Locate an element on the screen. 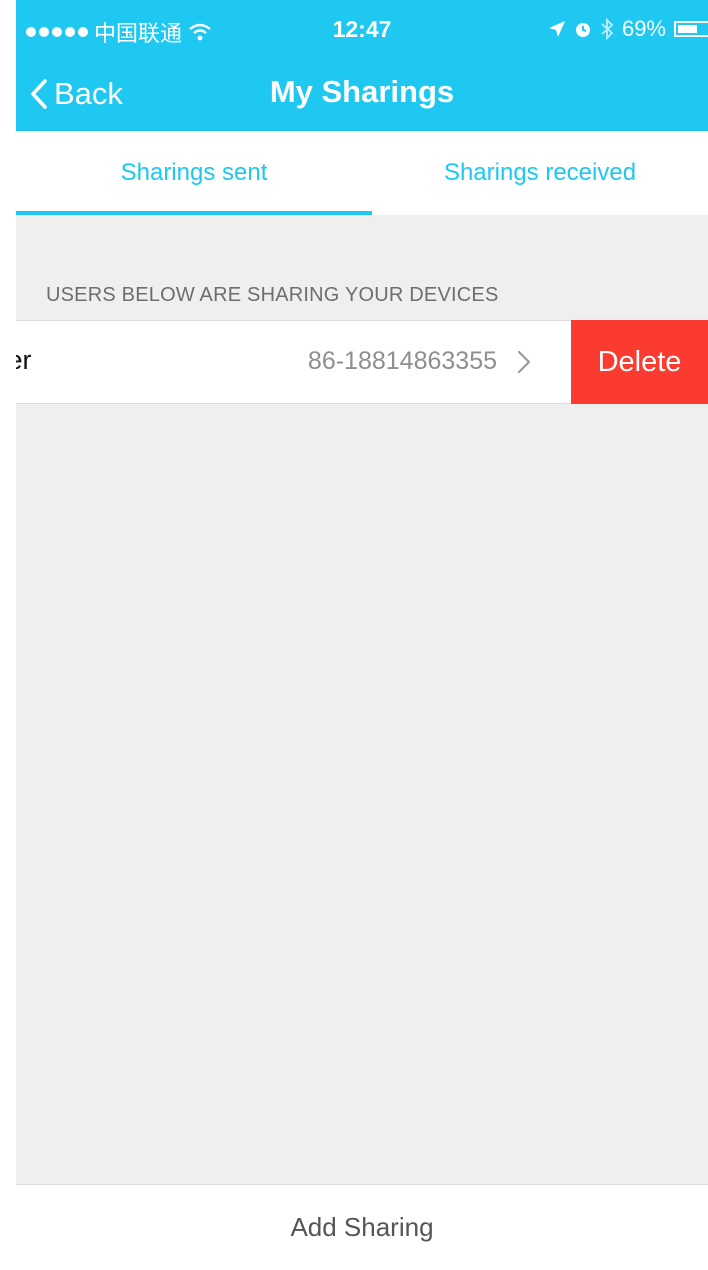  add-sharing-button: Add Sharing is located at coordinates (362, 1227).